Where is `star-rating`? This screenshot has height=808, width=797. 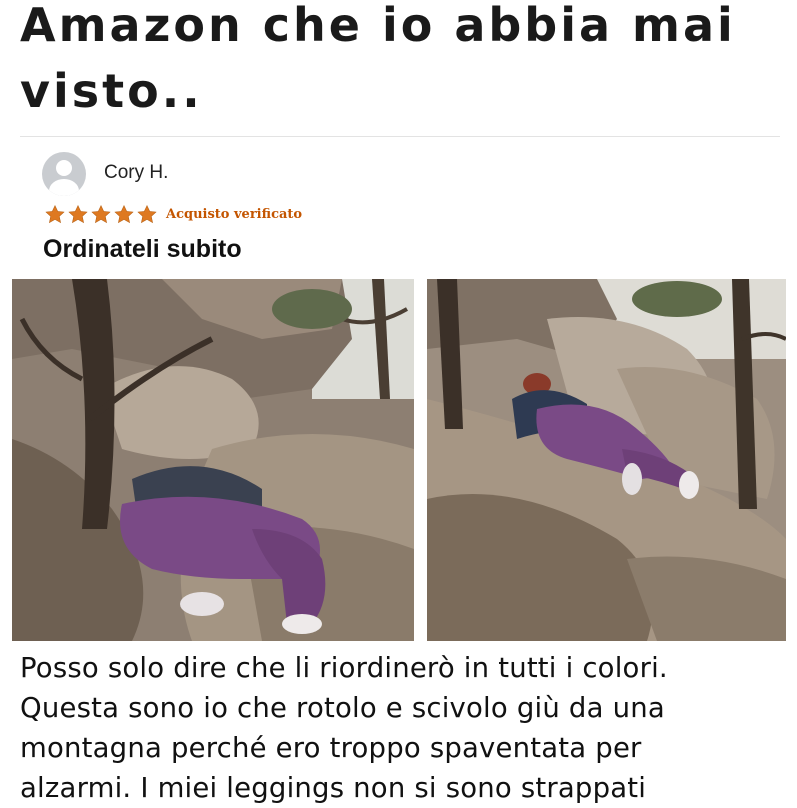 star-rating is located at coordinates (101, 214).